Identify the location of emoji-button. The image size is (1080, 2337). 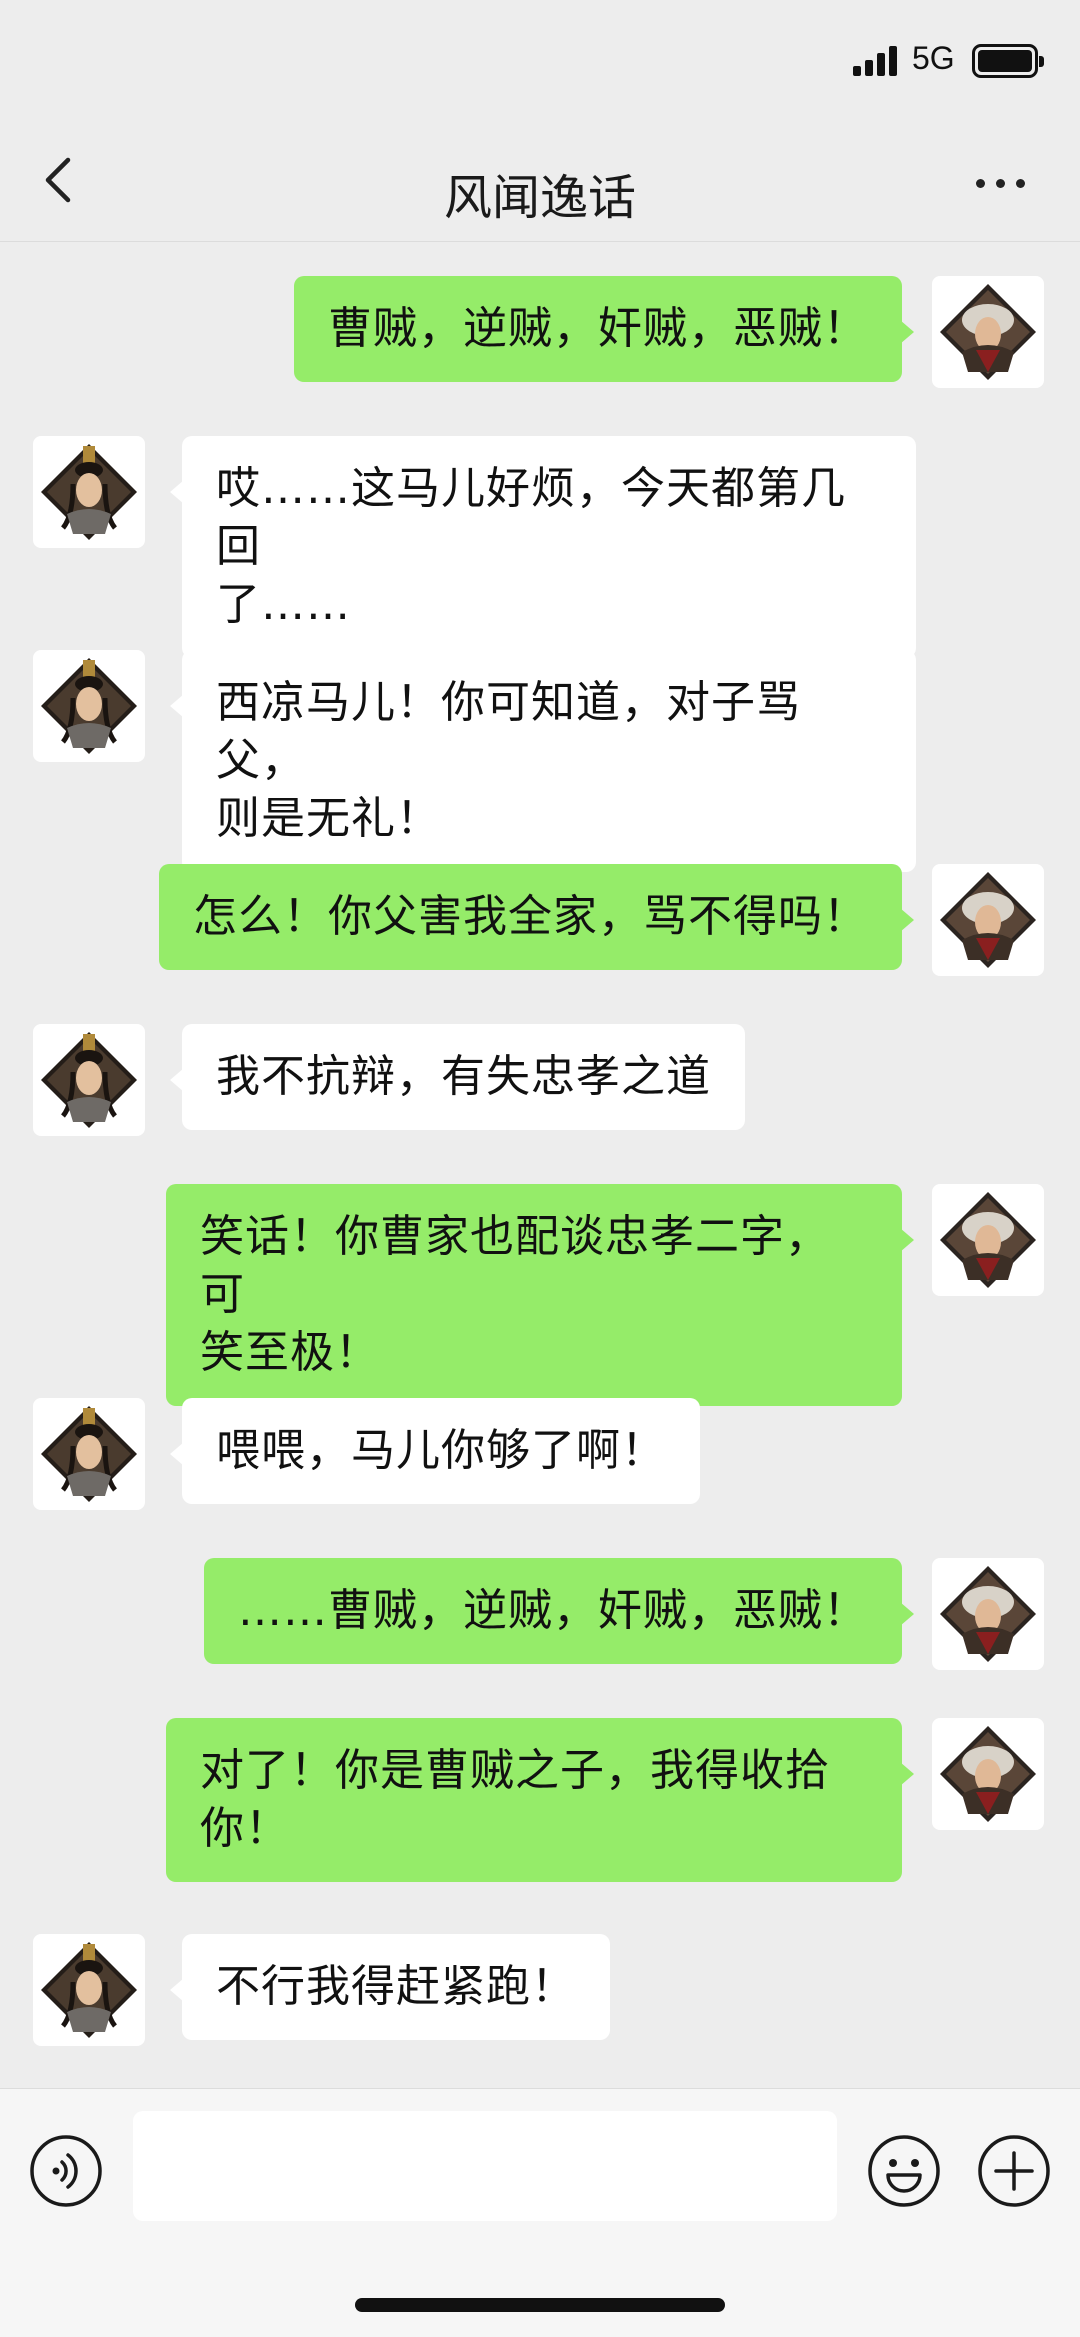
(904, 2171).